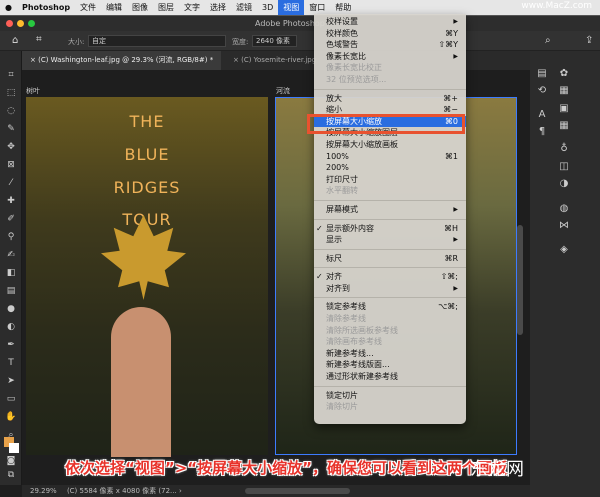 The height and width of the screenshot is (497, 600). What do you see at coordinates (390, 229) in the screenshot?
I see `view-menu-item: ✓ 显示额外内容 ⌘H` at bounding box center [390, 229].